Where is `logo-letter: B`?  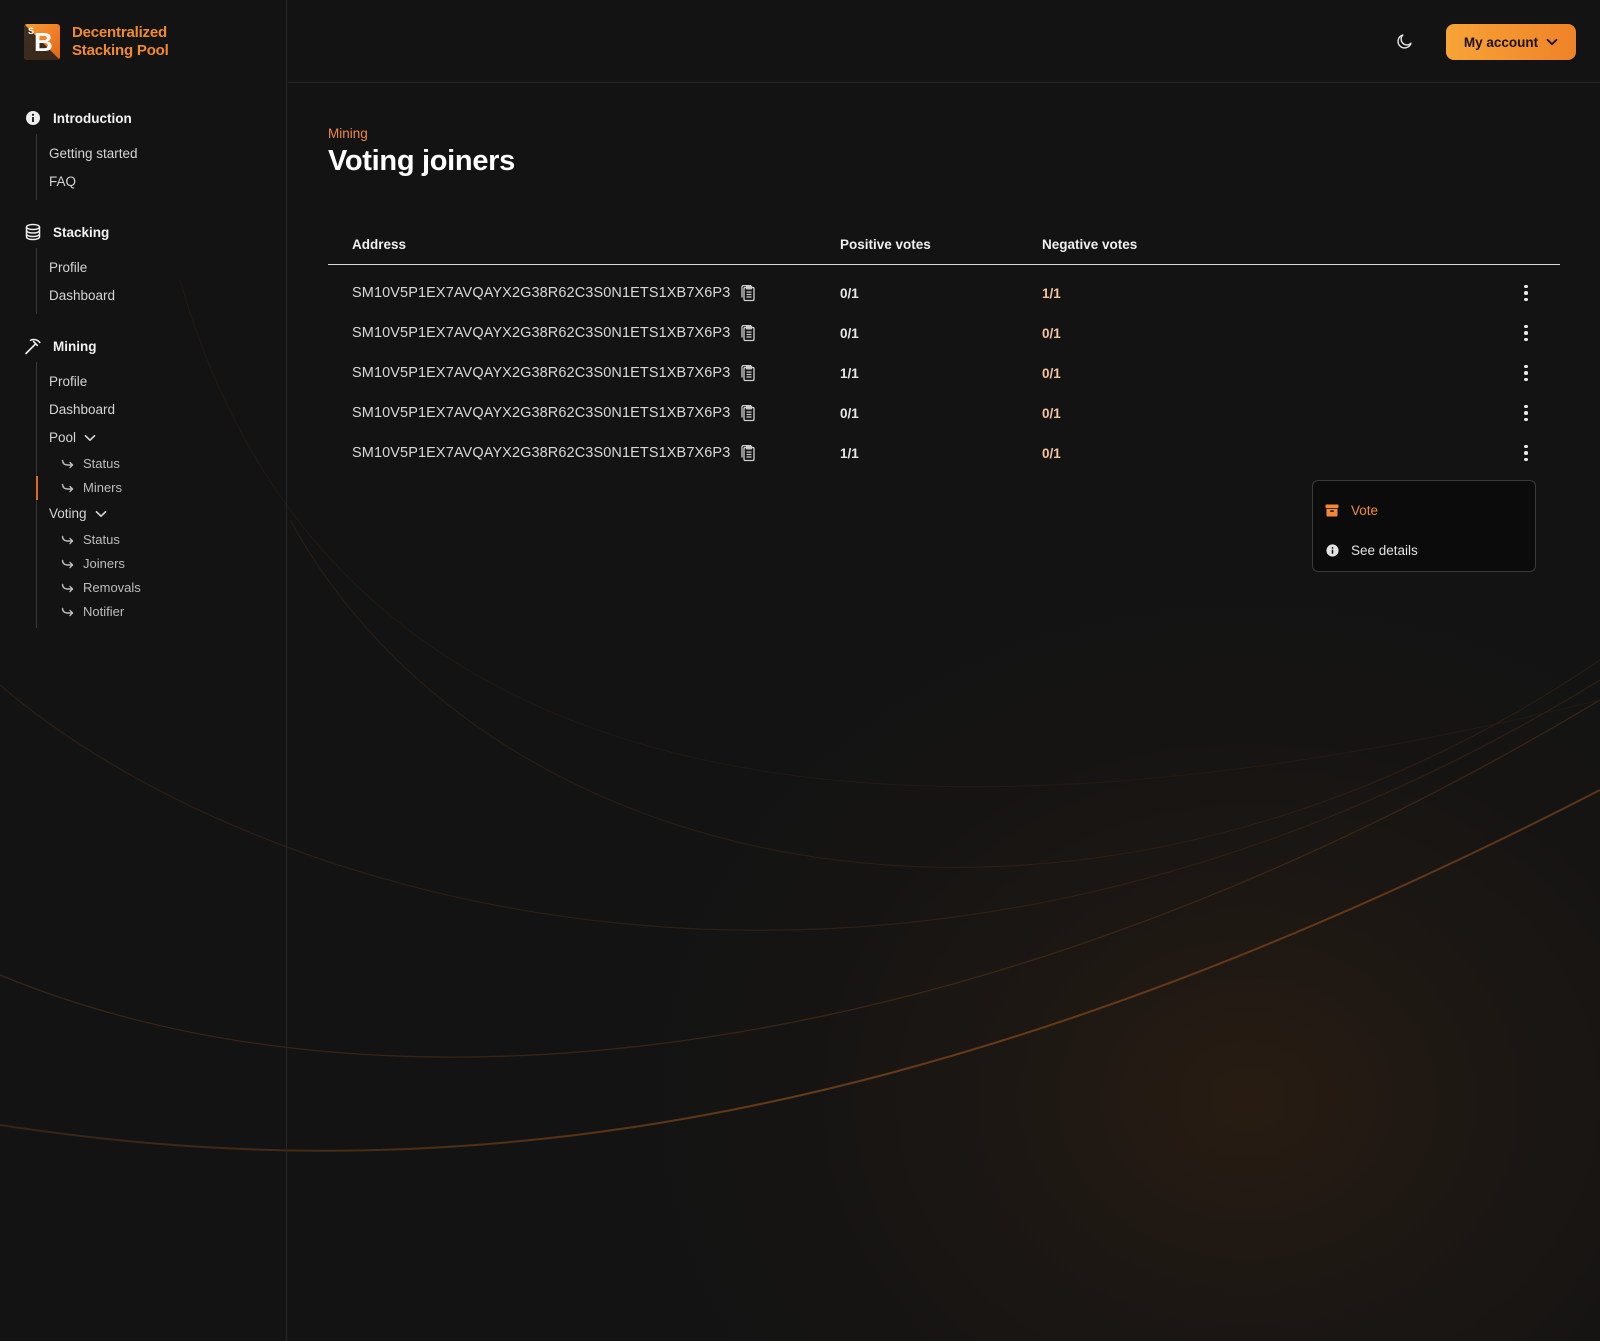 logo-letter: B is located at coordinates (43, 42).